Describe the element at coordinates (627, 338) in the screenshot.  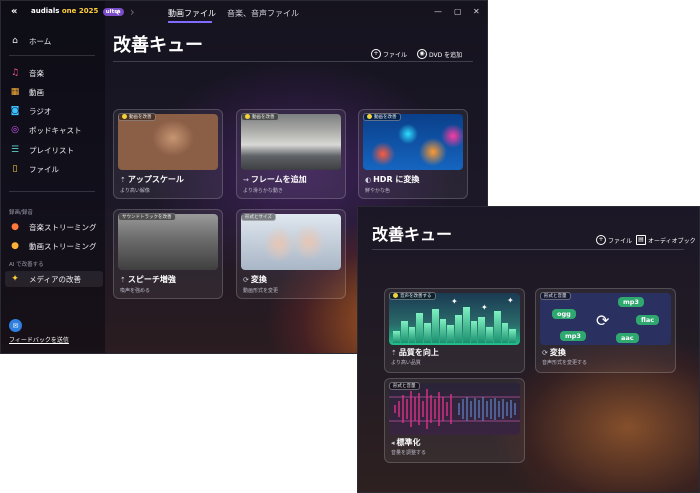
I see `format-chip: aac` at that location.